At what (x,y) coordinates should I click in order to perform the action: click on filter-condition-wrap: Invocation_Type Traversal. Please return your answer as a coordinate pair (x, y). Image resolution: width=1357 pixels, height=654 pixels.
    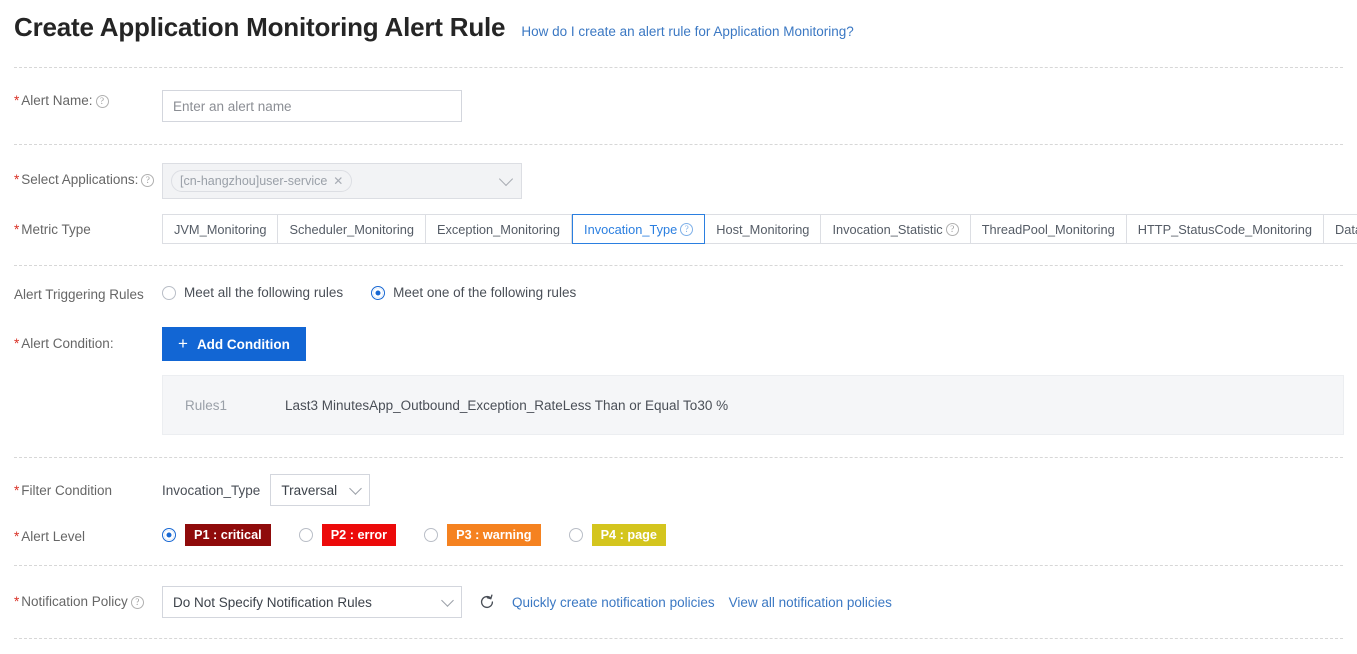
    Looking at the image, I should click on (759, 490).